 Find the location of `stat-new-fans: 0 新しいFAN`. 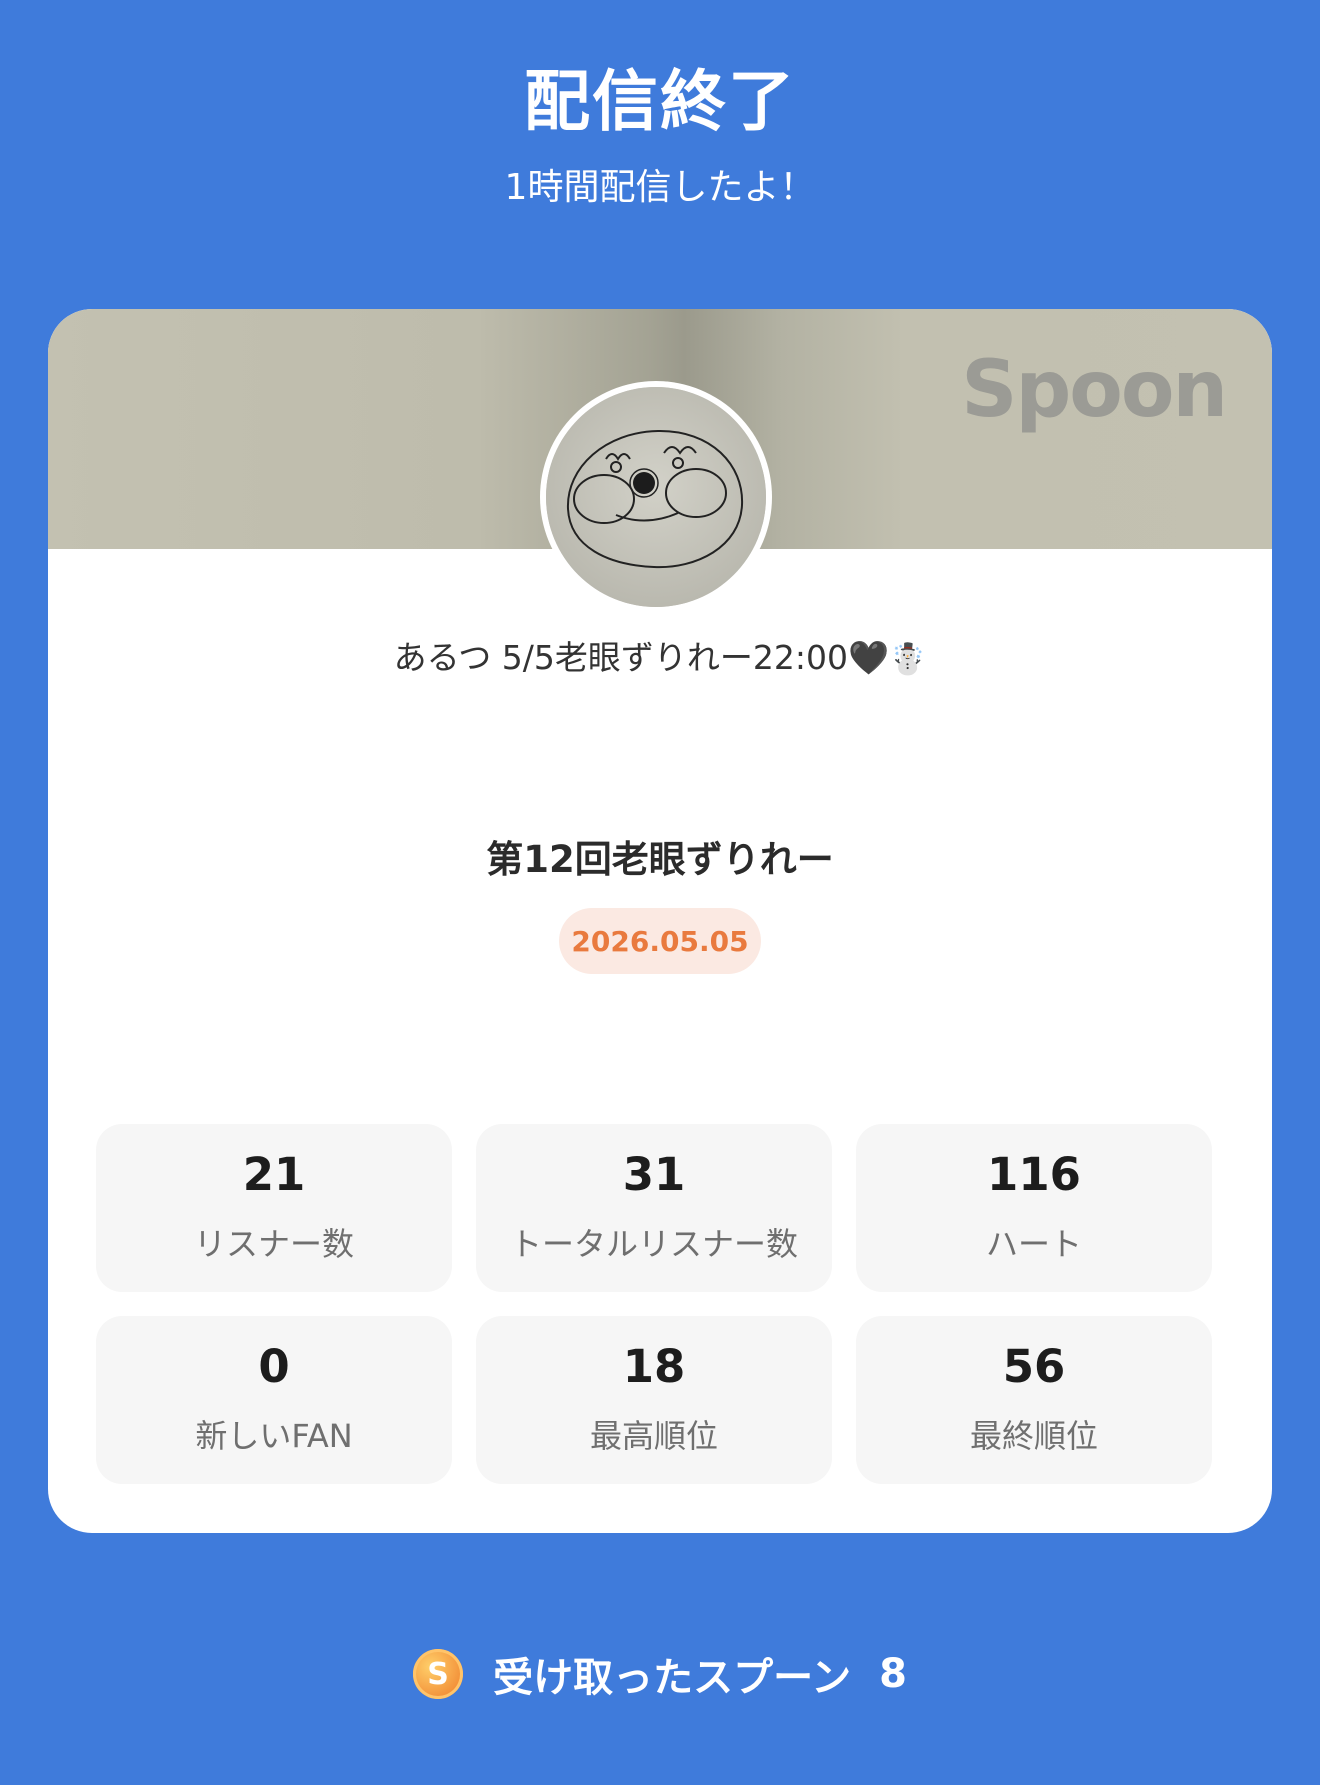

stat-new-fans: 0 新しいFAN is located at coordinates (274, 1400).